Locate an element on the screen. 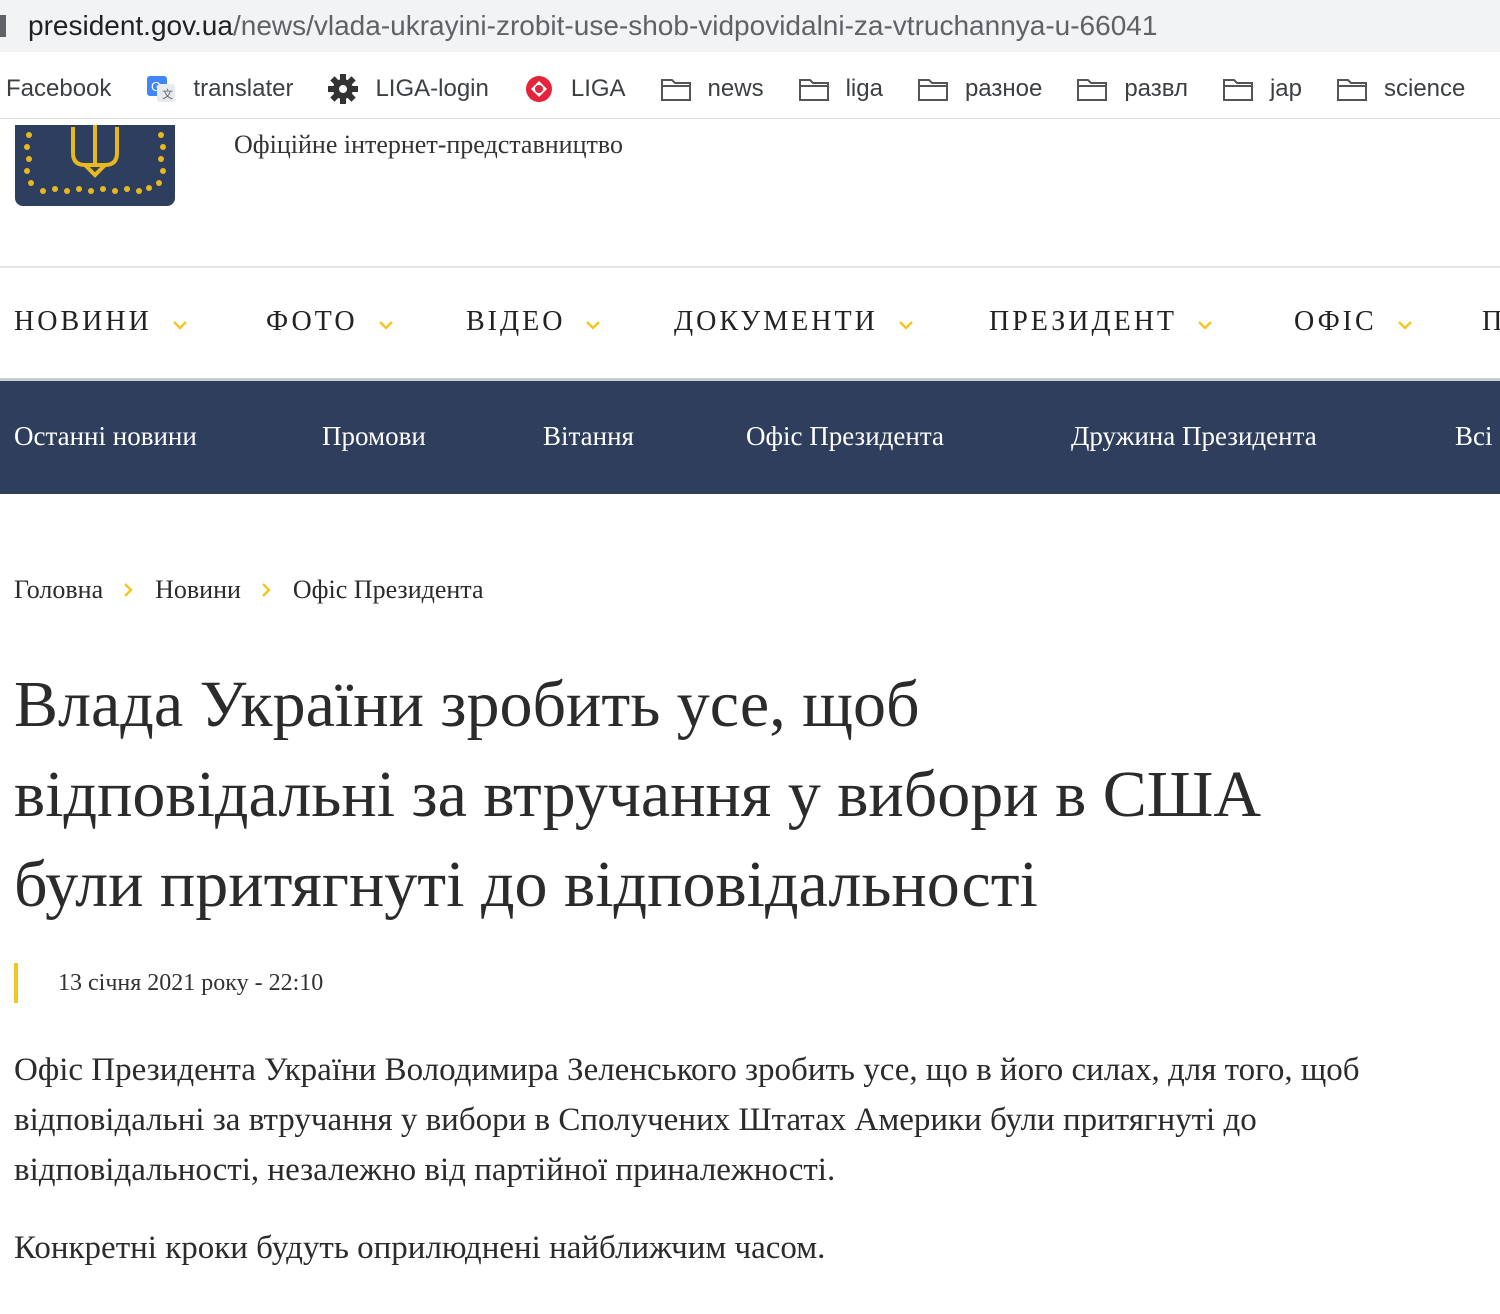 The image size is (1500, 1314). breadcrumb-presidents-office: Офіс Президента is located at coordinates (388, 590).